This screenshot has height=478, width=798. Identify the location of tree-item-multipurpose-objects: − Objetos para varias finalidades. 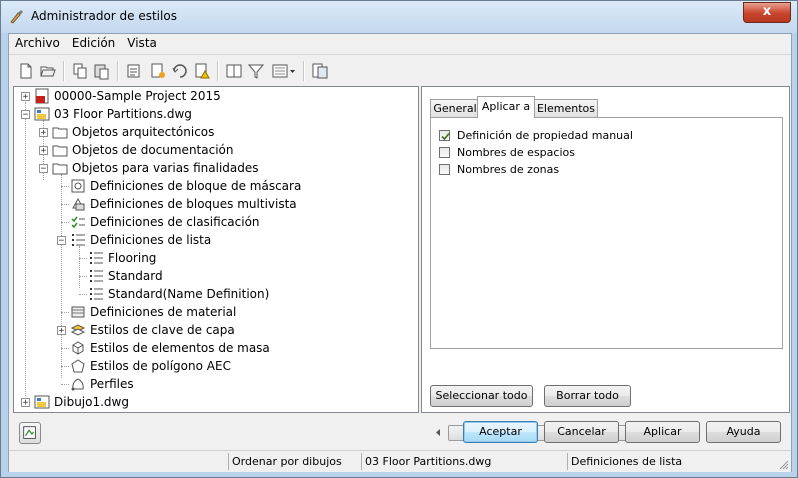
(214, 168).